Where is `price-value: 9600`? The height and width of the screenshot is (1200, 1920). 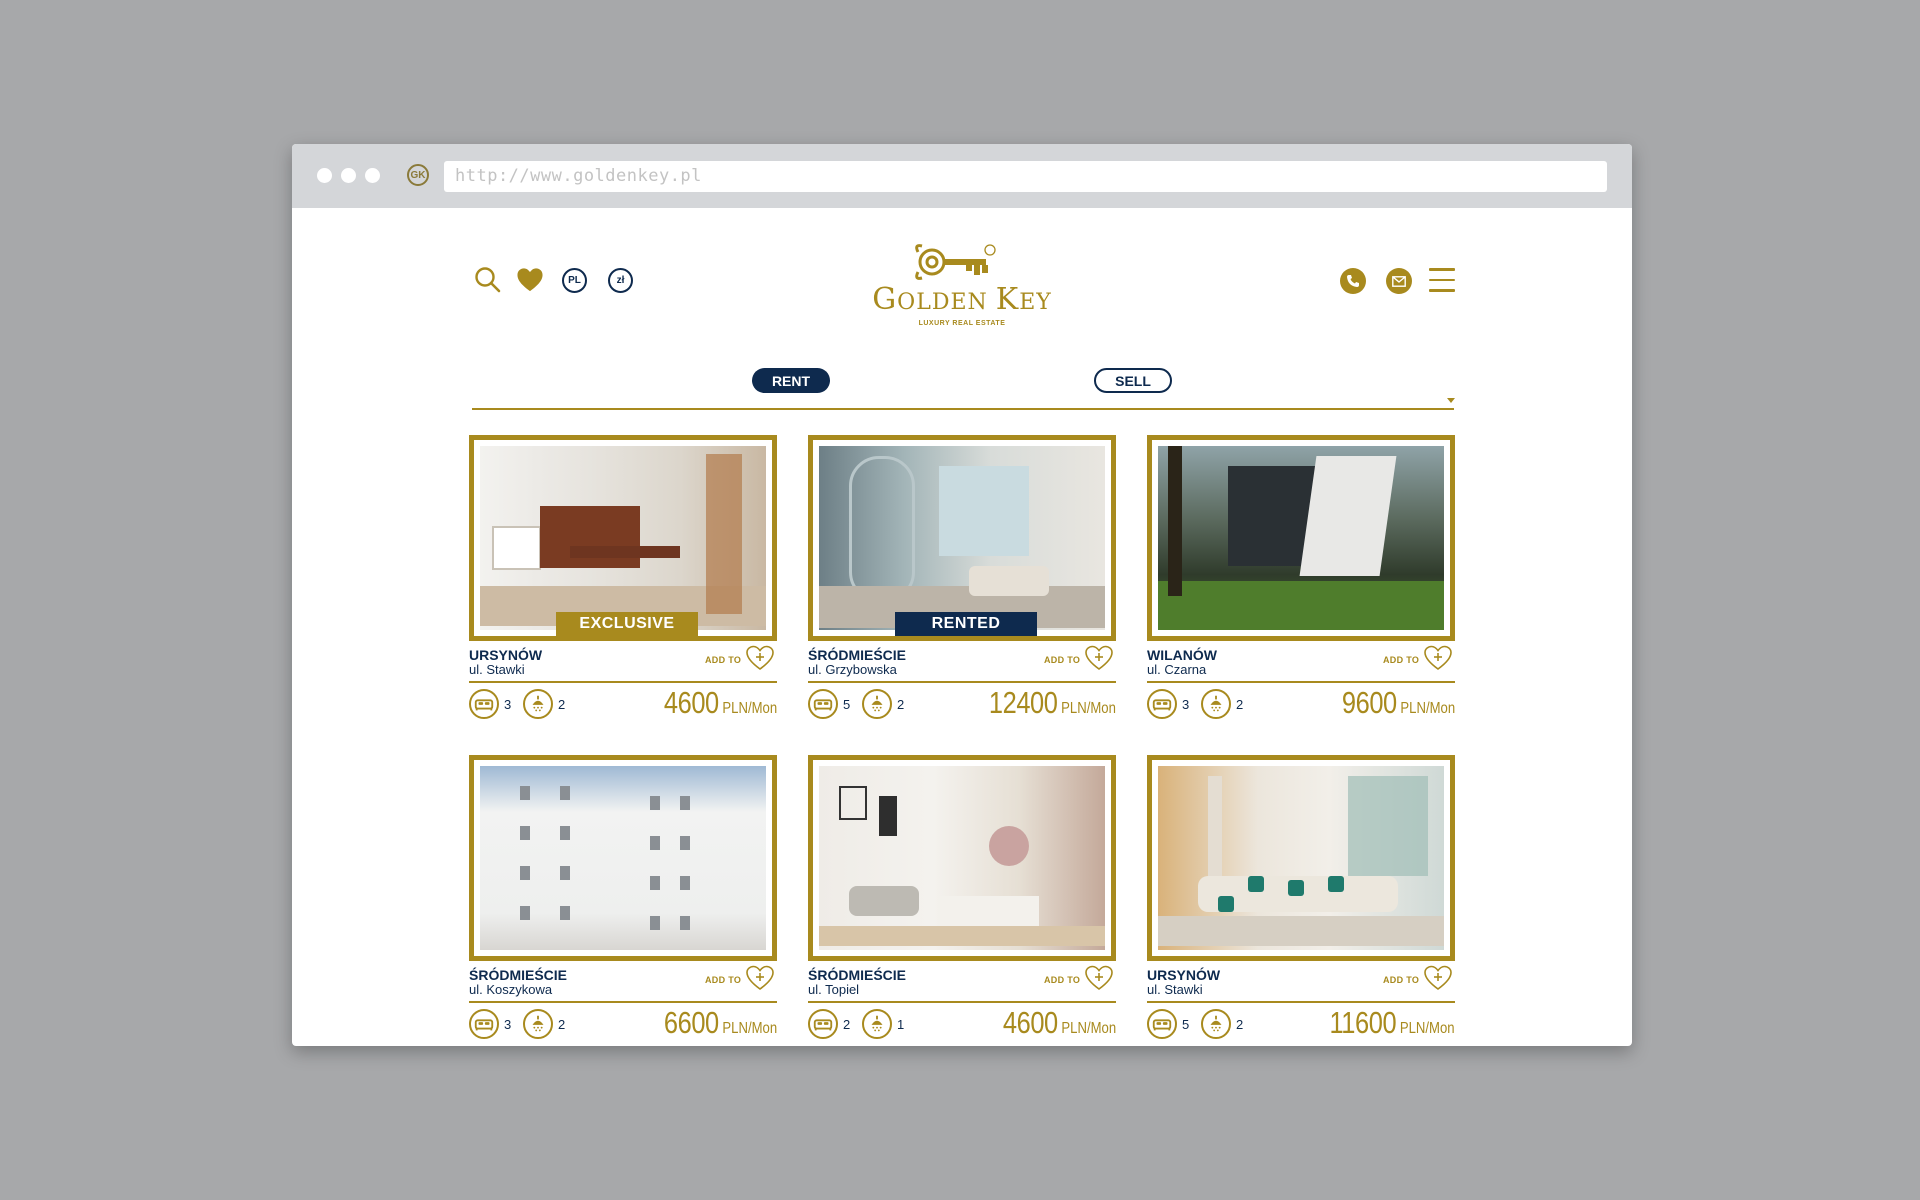
price-value: 9600 is located at coordinates (1369, 702).